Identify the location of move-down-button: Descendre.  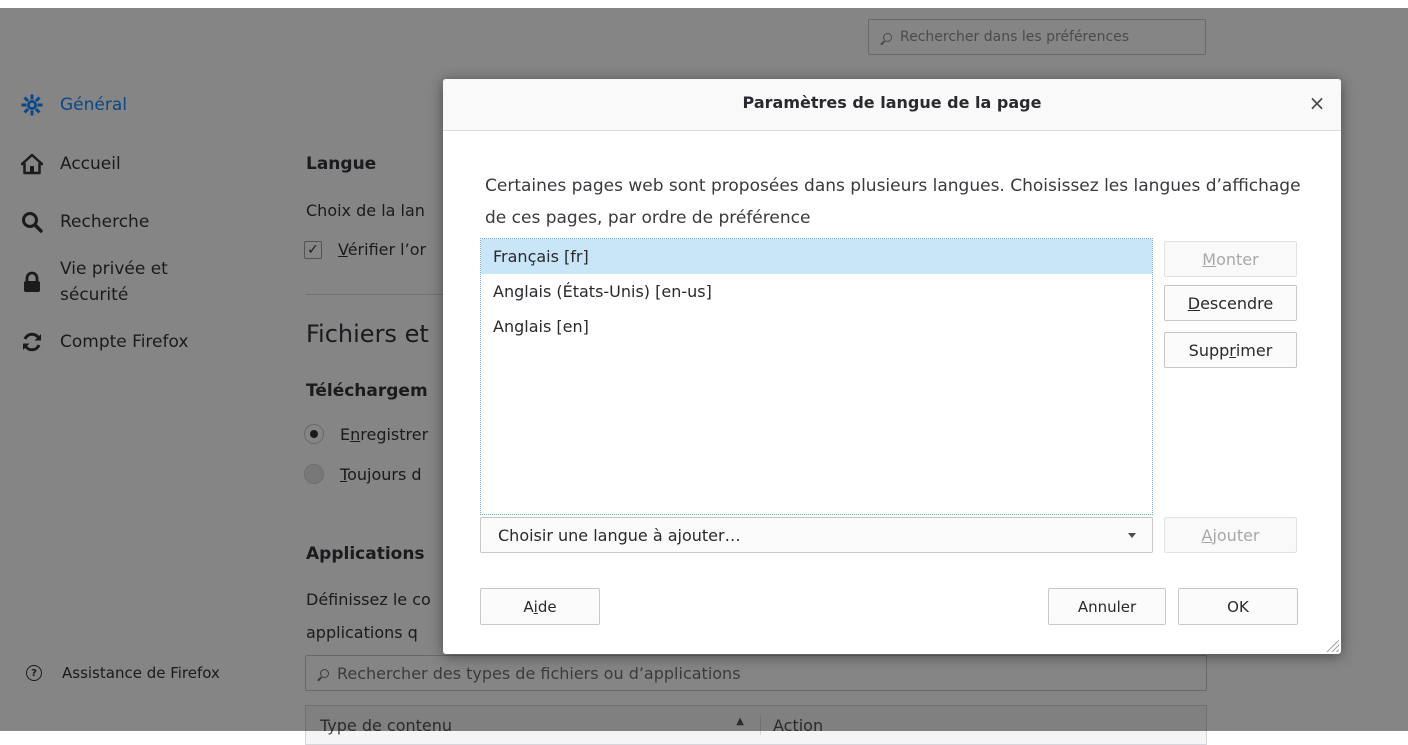
(1230, 303).